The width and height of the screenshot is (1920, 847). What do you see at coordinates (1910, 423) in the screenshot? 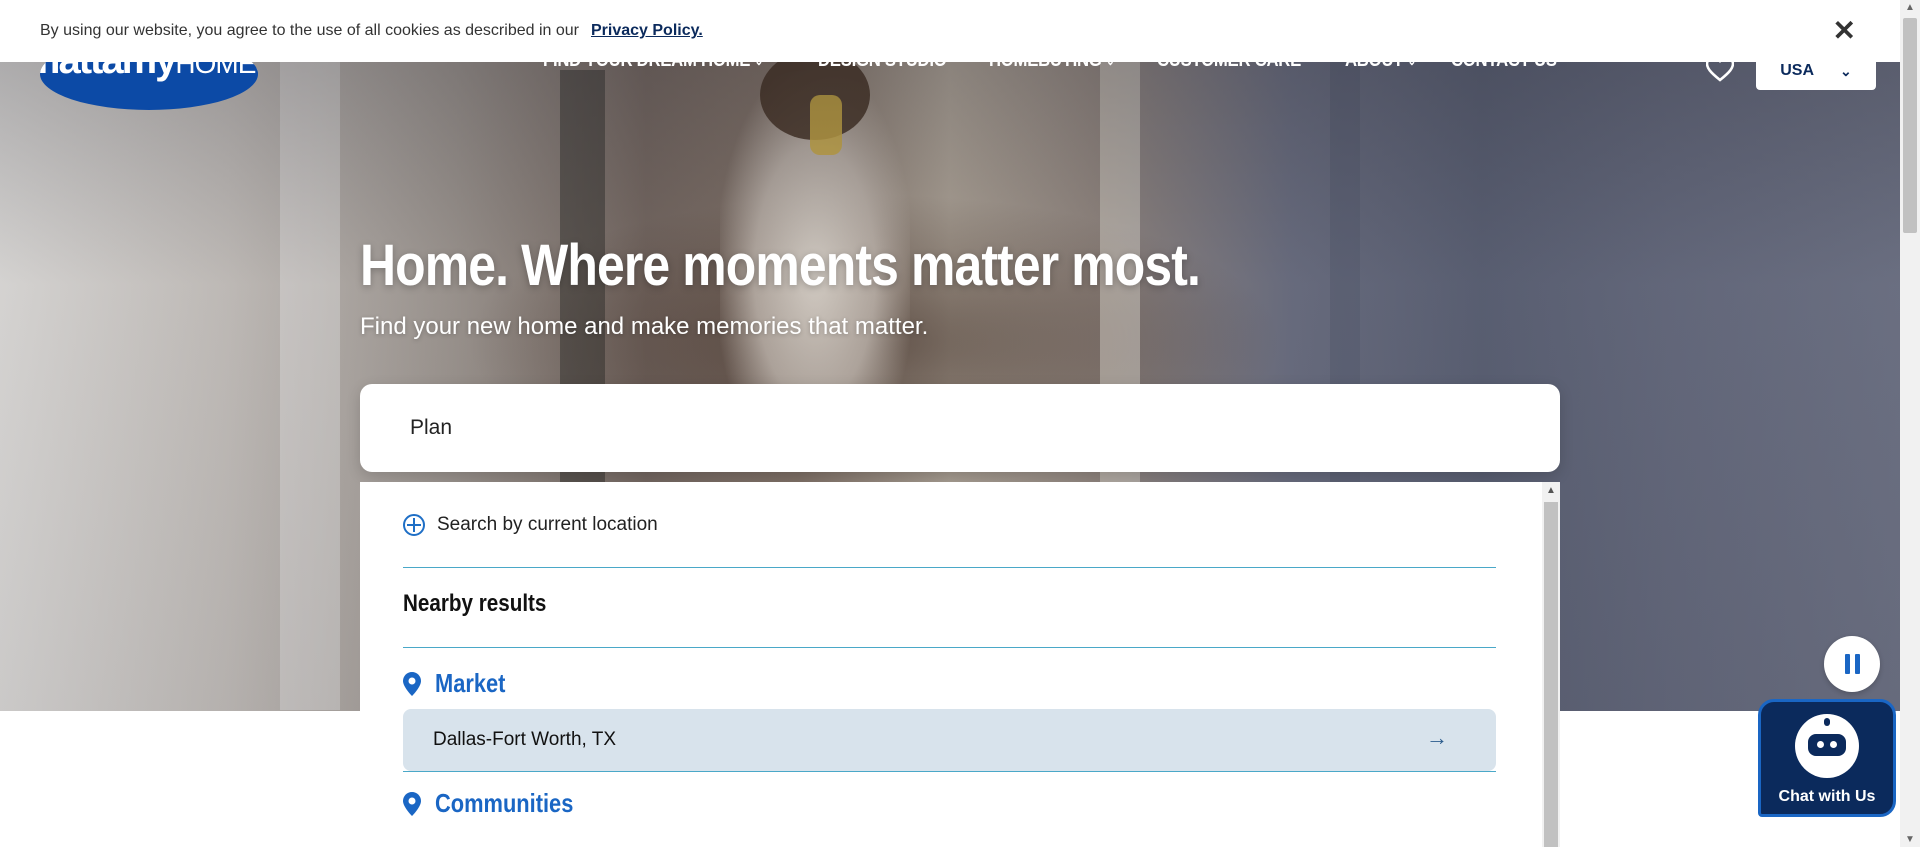
I see `page-scrollbar: ▲ ▼` at bounding box center [1910, 423].